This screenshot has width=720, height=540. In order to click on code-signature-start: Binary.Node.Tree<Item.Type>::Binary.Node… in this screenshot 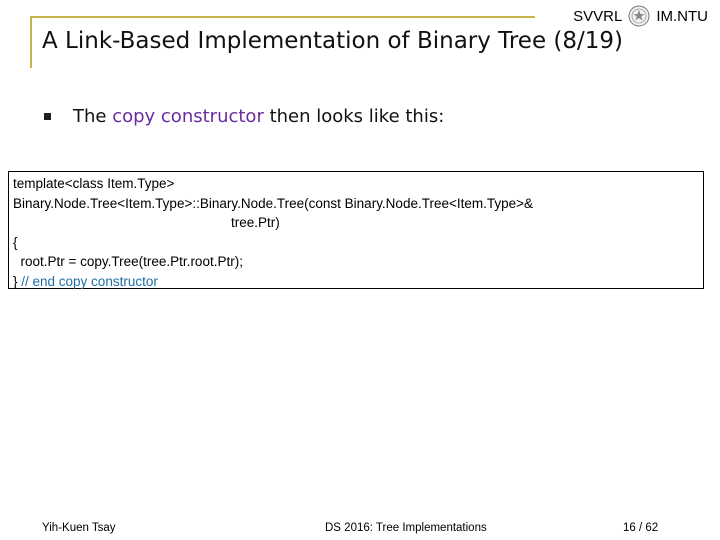, I will do `click(161, 203)`.